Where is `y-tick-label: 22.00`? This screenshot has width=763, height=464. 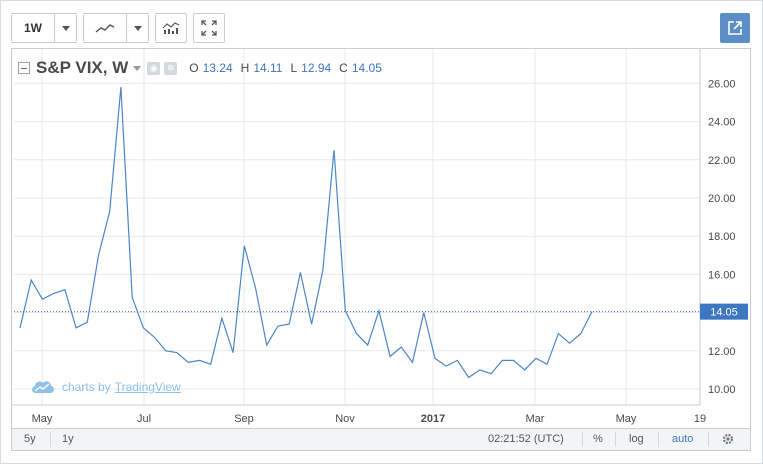 y-tick-label: 22.00 is located at coordinates (722, 161).